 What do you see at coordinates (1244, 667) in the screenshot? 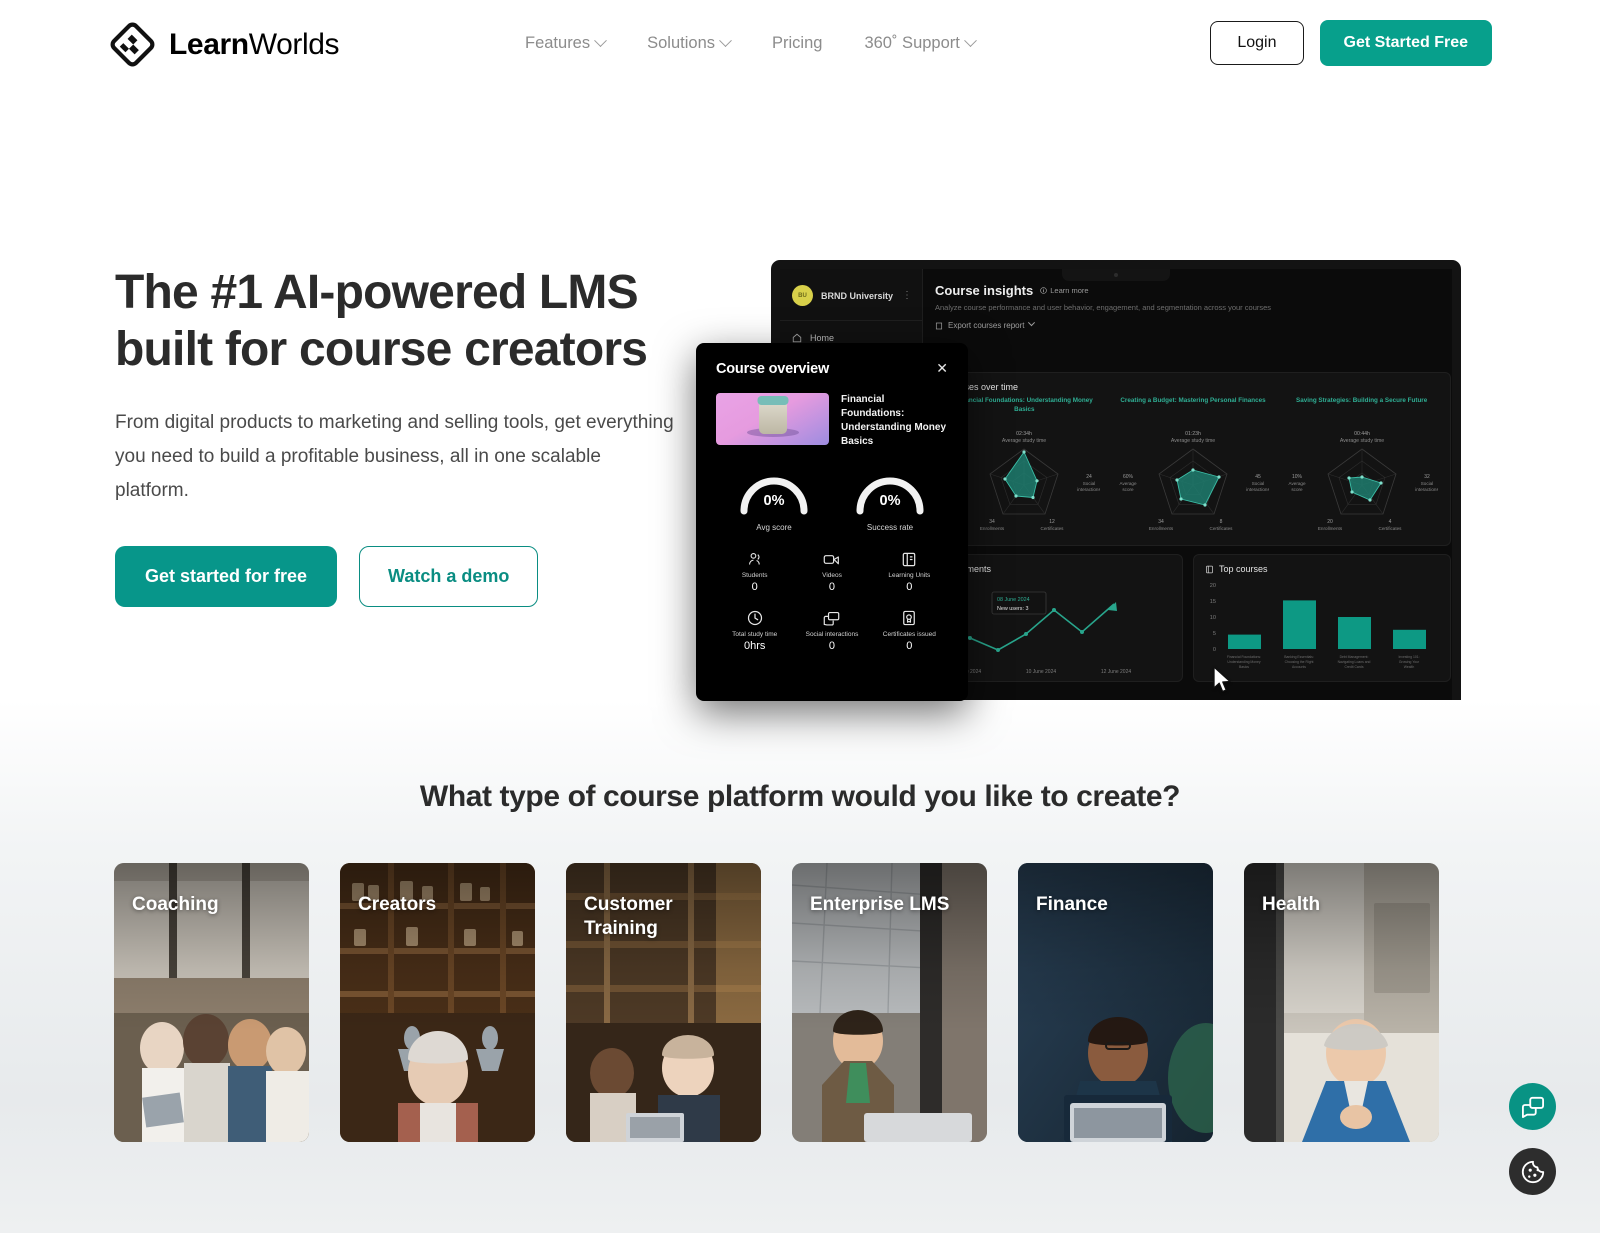
I see `svg-text: Basics` at bounding box center [1244, 667].